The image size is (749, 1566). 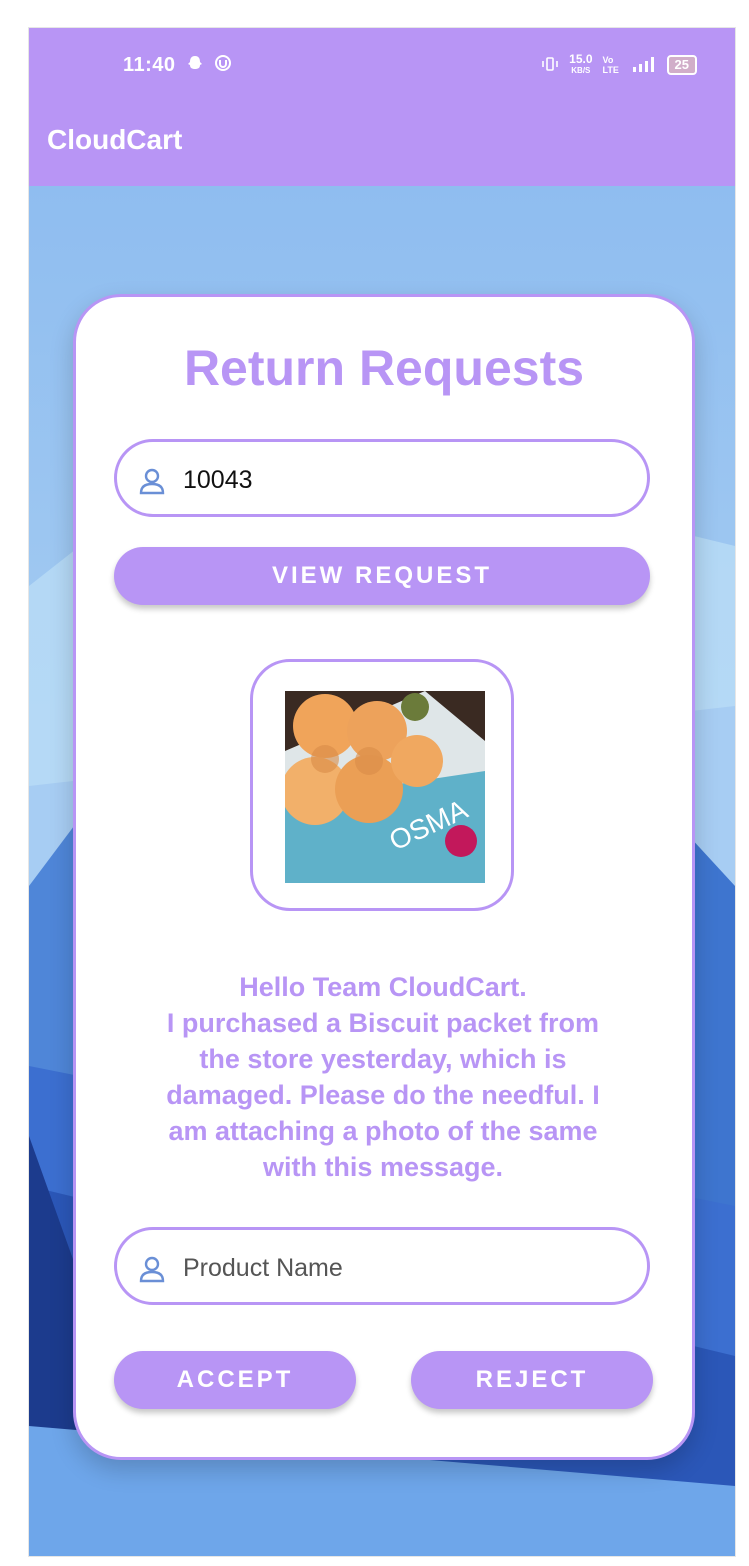 What do you see at coordinates (383, 1131) in the screenshot?
I see `message-line: am attaching a photo of the same` at bounding box center [383, 1131].